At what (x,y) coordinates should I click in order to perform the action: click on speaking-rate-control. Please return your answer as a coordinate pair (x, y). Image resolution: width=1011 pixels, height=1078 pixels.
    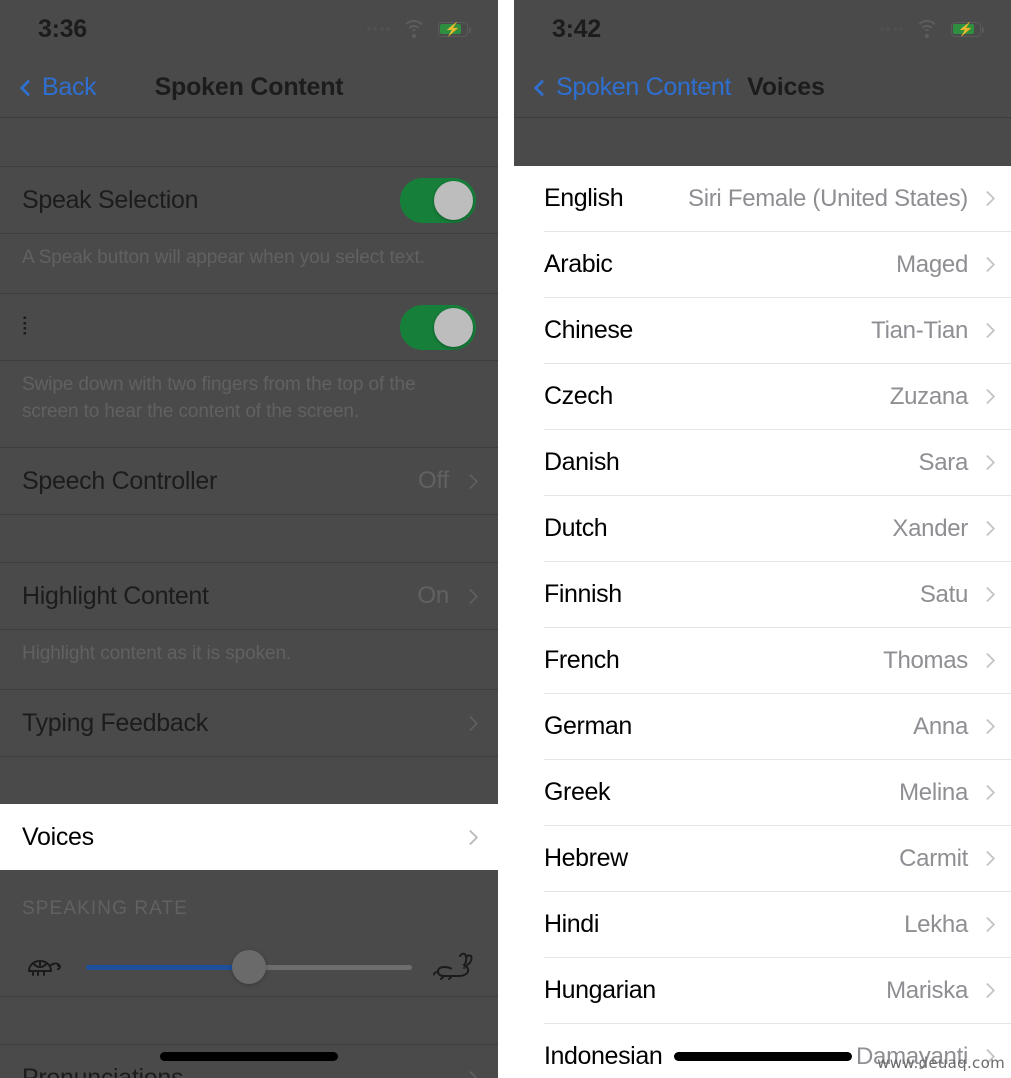
    Looking at the image, I should click on (249, 965).